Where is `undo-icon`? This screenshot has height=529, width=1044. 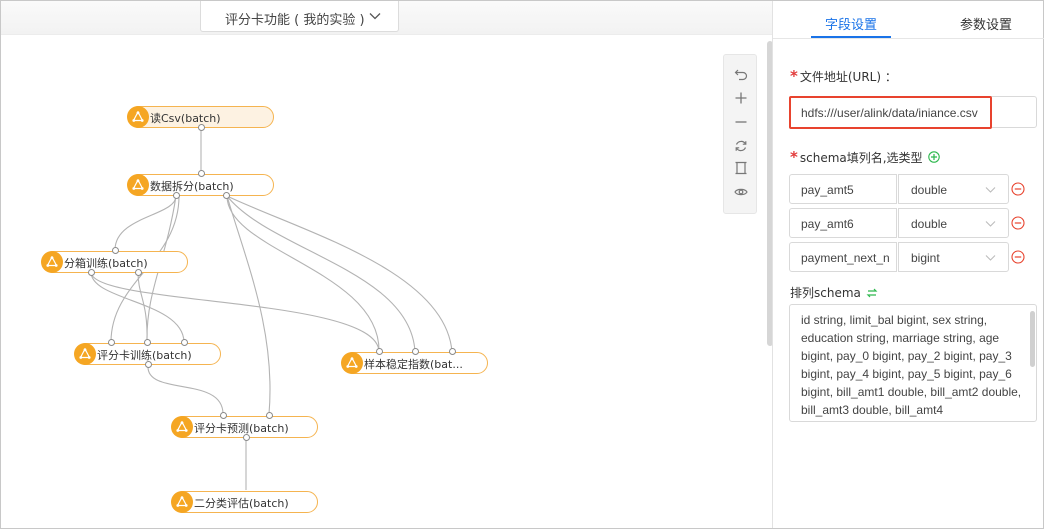 undo-icon is located at coordinates (741, 74).